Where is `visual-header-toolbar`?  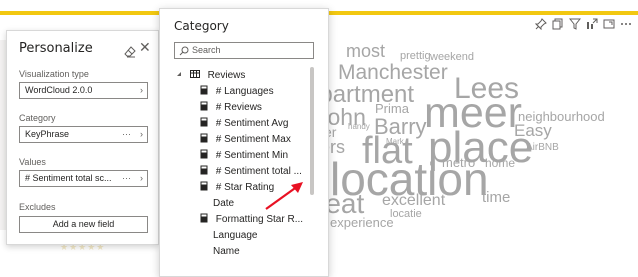
visual-header-toolbar is located at coordinates (583, 24).